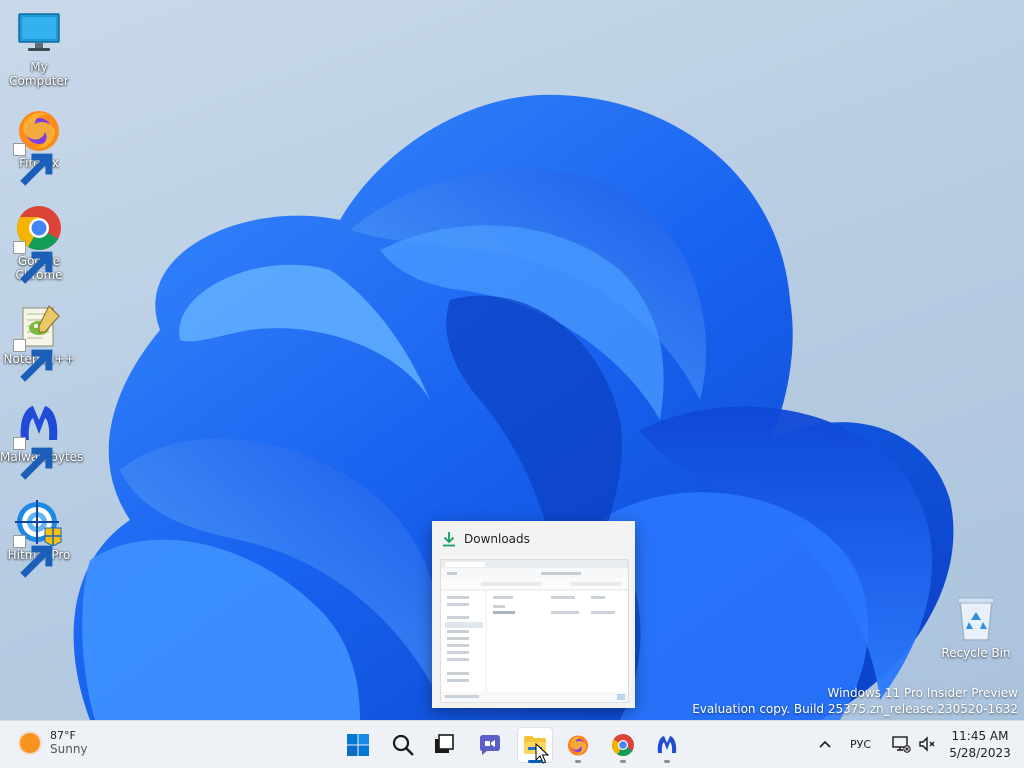  I want to click on hitmanpro-icon, so click(38, 538).